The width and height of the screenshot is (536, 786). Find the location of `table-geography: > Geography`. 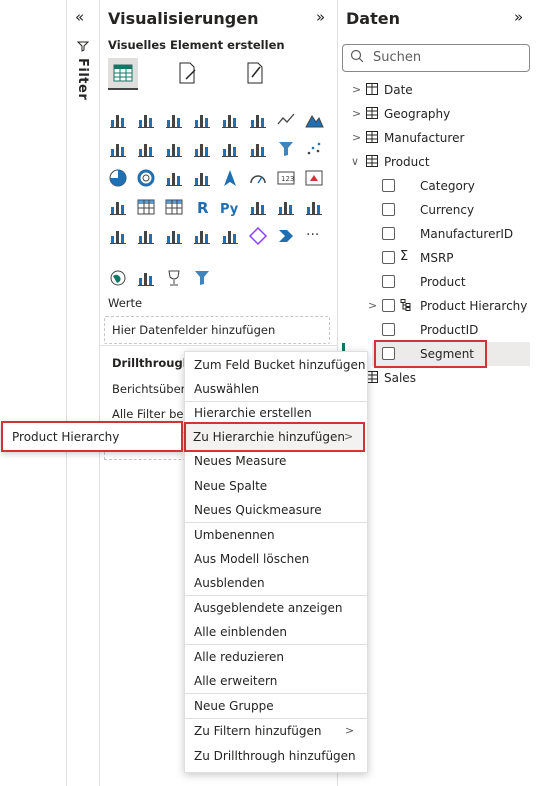

table-geography: > Geography is located at coordinates (437, 114).